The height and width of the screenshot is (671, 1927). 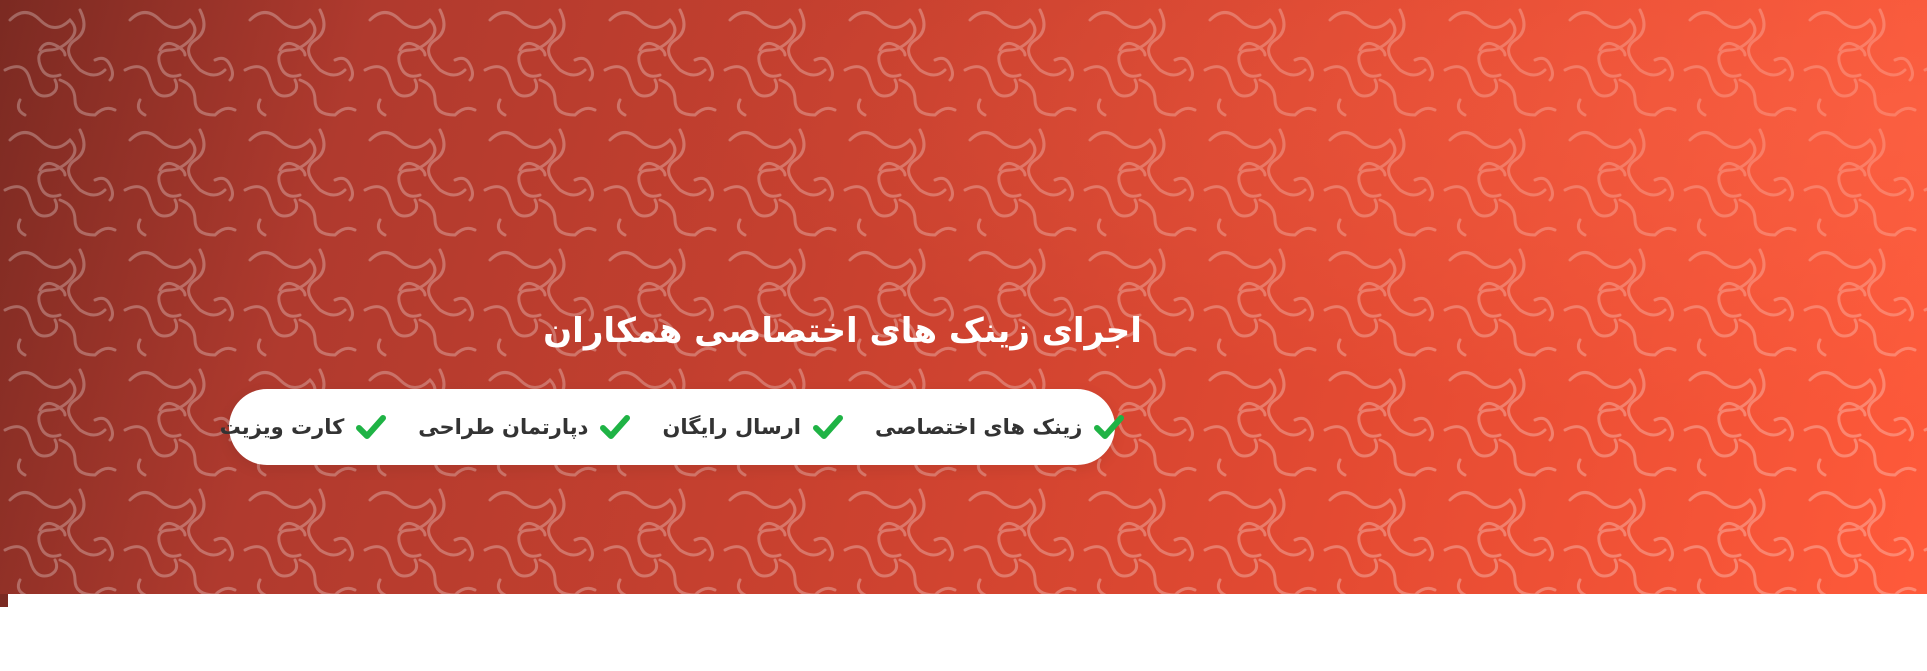 What do you see at coordinates (503, 427) in the screenshot?
I see `feature-label: دپارتمان طراحی` at bounding box center [503, 427].